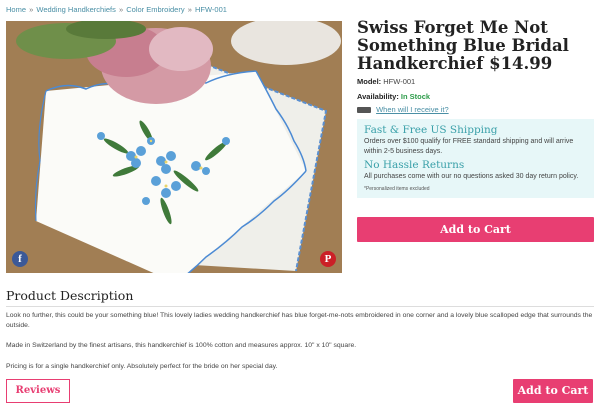 Image resolution: width=600 pixels, height=411 pixels. I want to click on description-divider, so click(300, 306).